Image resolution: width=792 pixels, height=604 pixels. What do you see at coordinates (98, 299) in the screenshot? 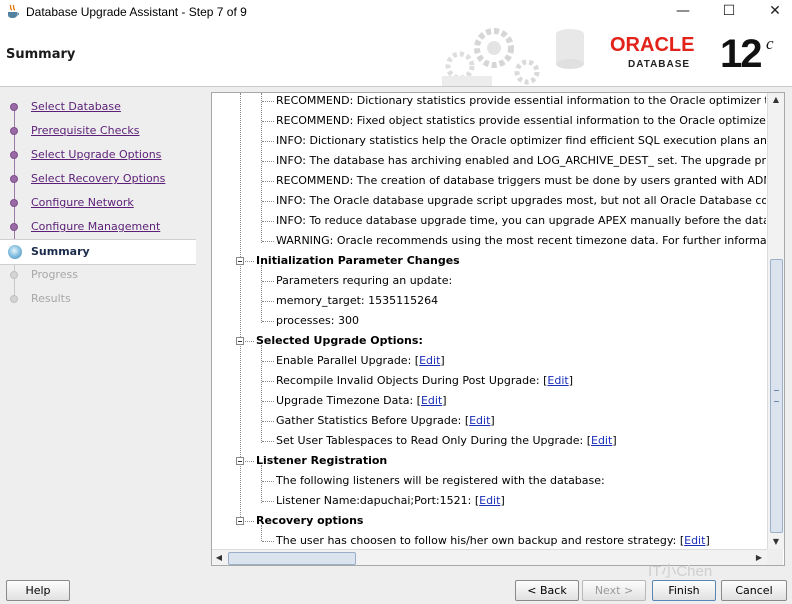
I see `nav-step-results: Results` at bounding box center [98, 299].